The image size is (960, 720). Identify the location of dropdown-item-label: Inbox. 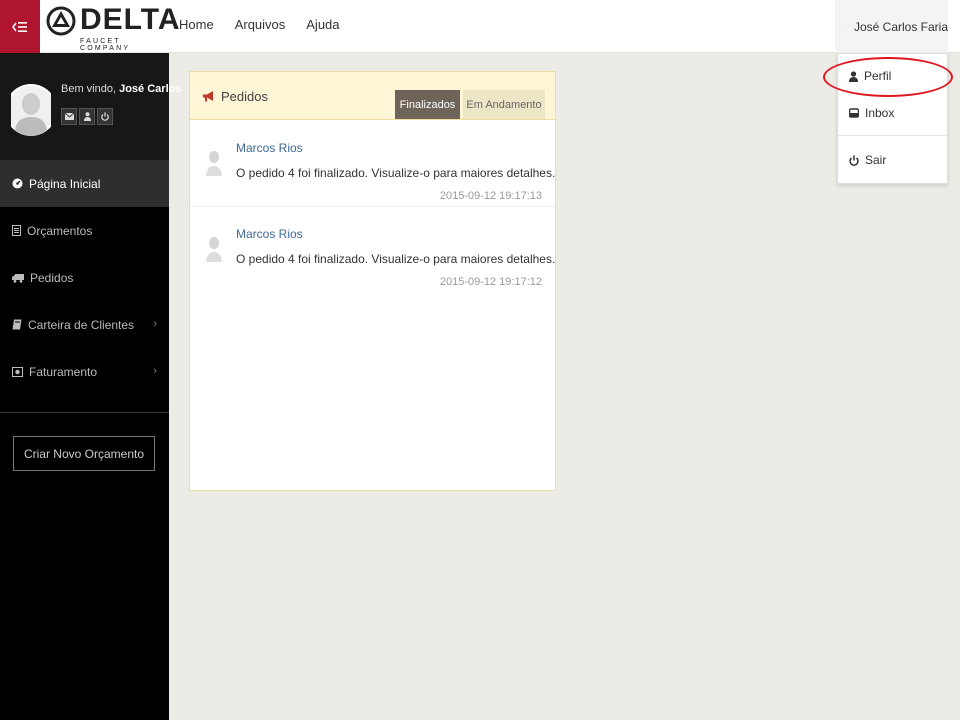
(880, 113).